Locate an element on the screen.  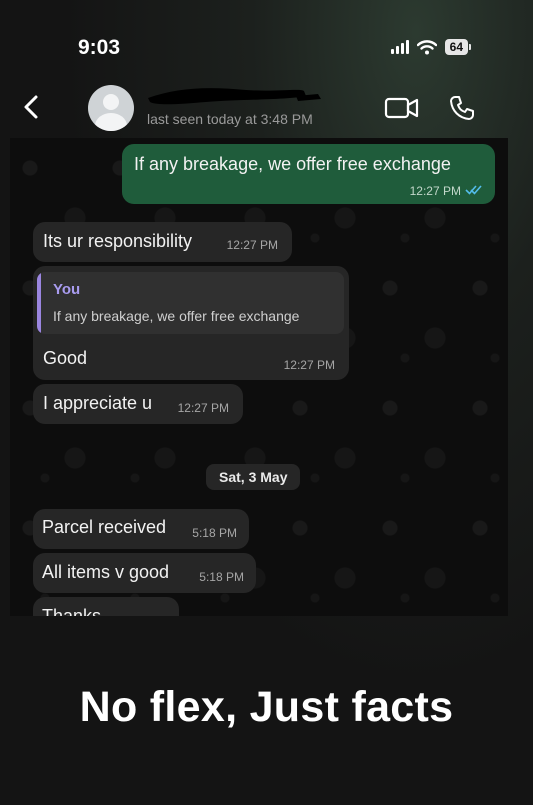
avatar is located at coordinates (111, 108).